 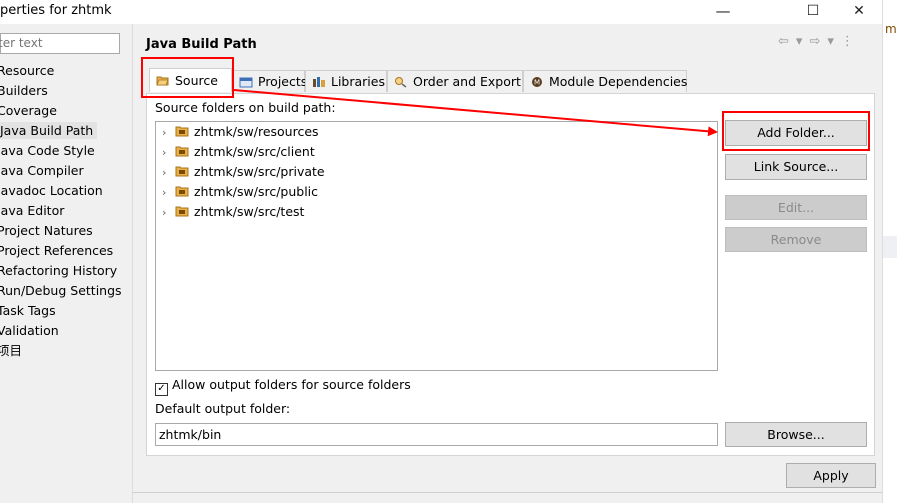 I want to click on arrow-line, so click(x=475, y=113).